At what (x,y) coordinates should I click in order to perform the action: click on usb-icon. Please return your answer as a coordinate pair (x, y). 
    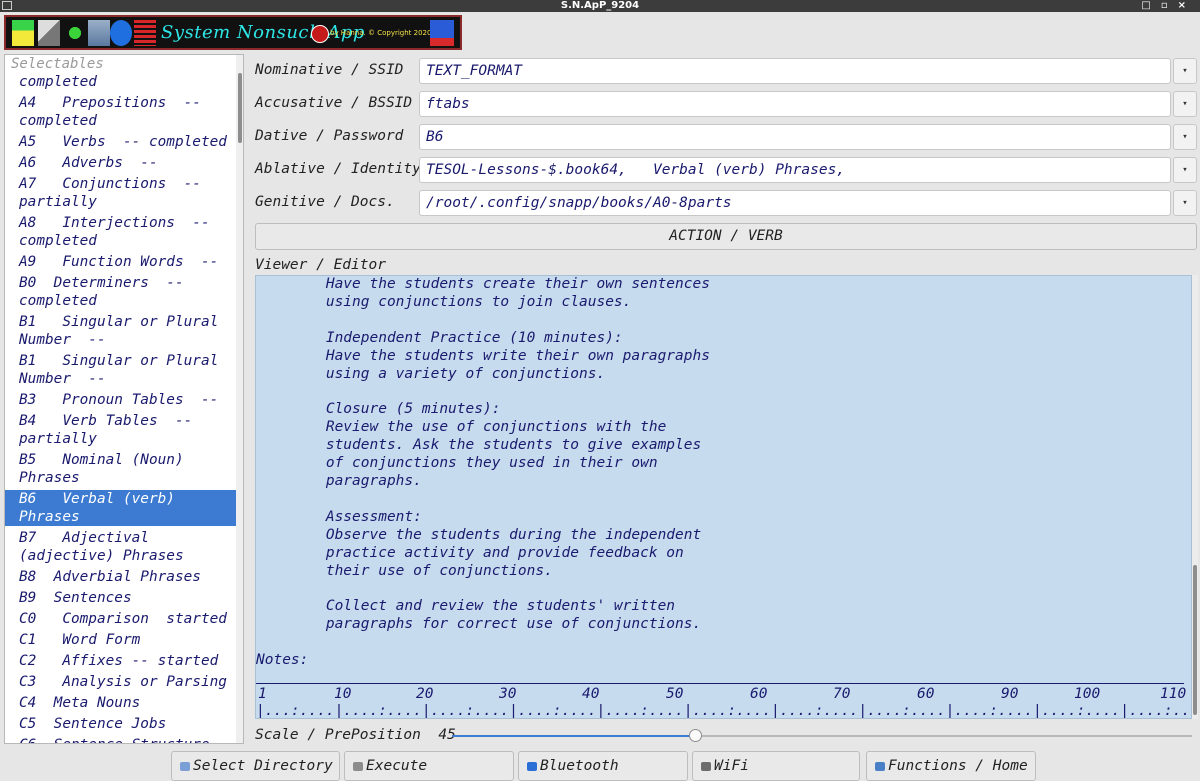
    Looking at the image, I should click on (75, 33).